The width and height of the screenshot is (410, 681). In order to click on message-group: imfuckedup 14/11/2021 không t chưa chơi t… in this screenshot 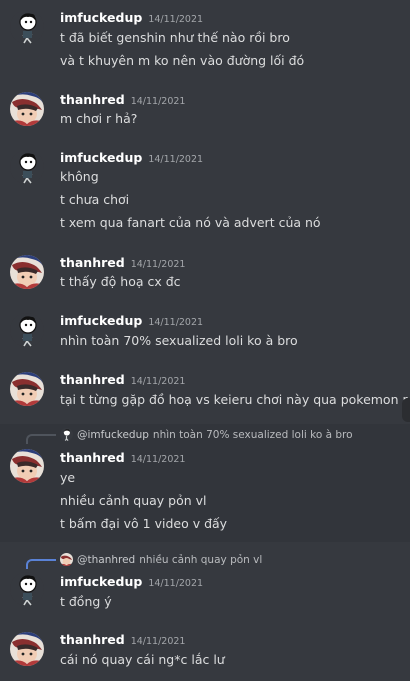, I will do `click(205, 194)`.